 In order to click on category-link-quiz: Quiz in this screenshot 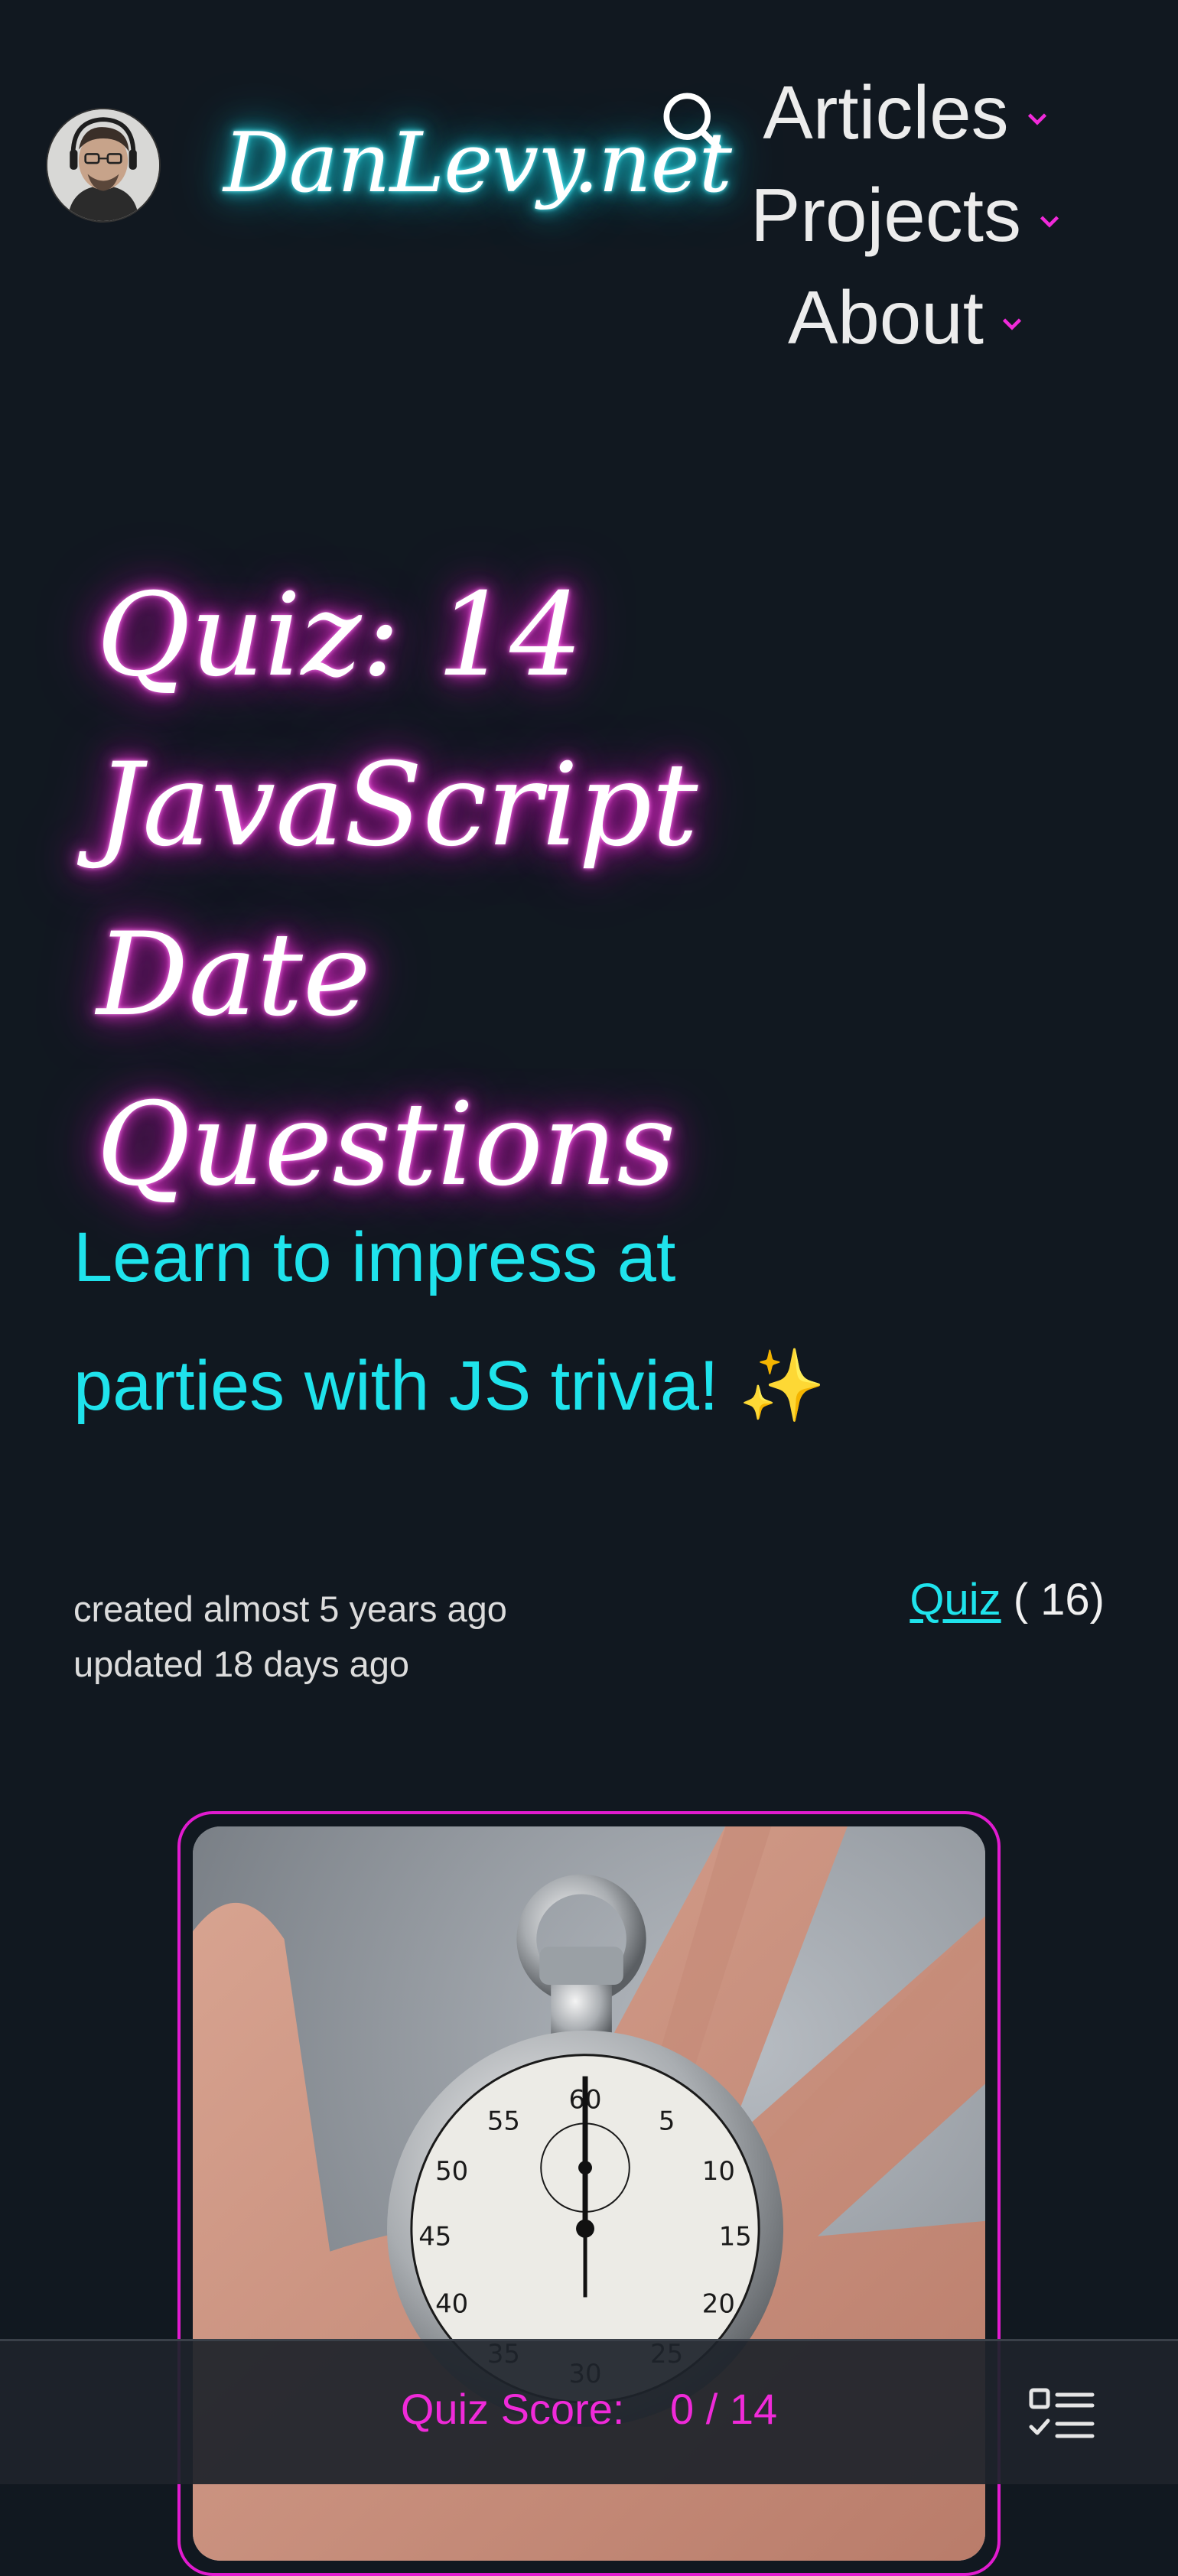, I will do `click(955, 1600)`.